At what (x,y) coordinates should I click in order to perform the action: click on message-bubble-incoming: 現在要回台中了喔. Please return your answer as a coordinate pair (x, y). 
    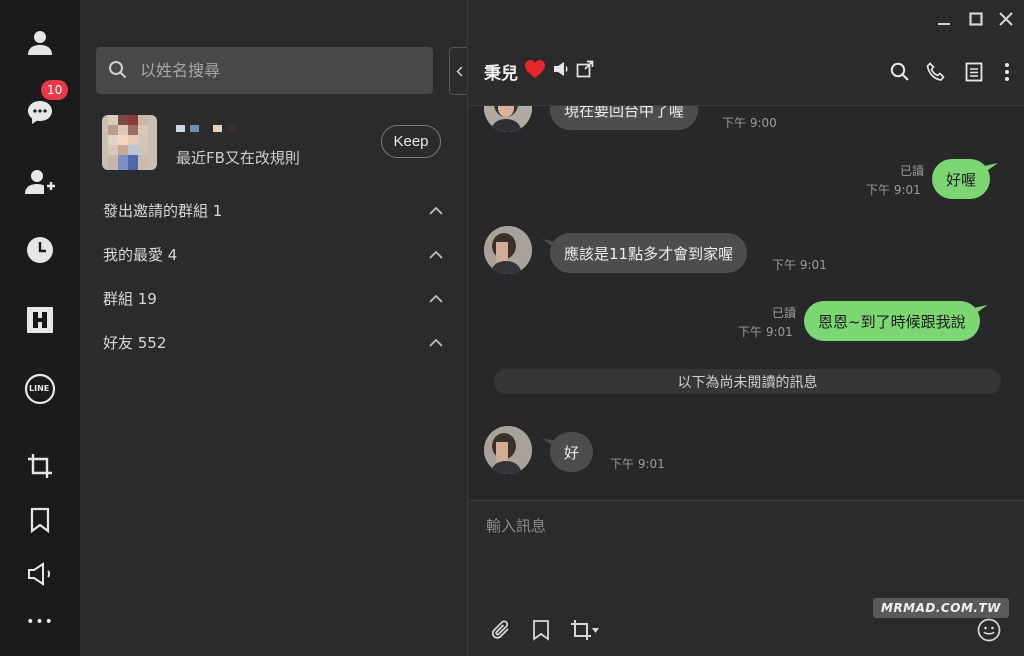
    Looking at the image, I should click on (624, 118).